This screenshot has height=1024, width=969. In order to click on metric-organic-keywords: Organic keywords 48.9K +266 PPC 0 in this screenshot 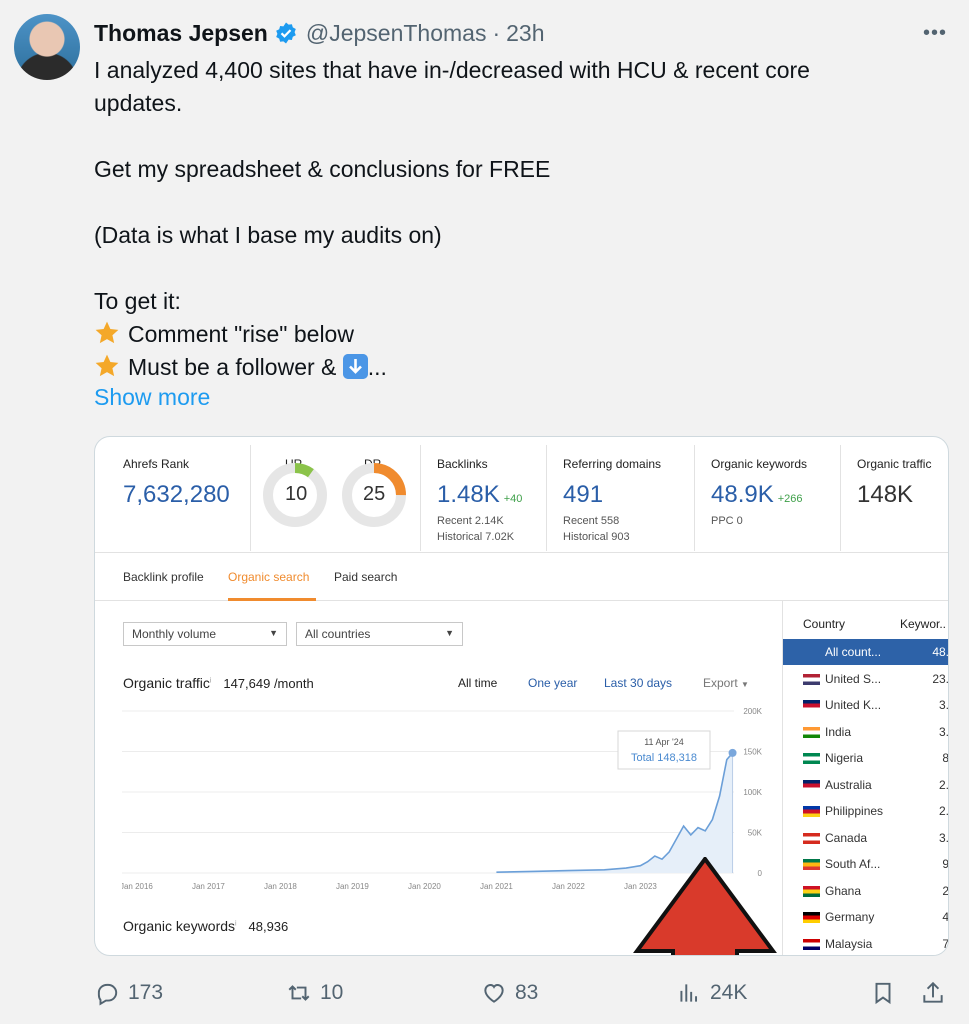, I will do `click(776, 498)`.